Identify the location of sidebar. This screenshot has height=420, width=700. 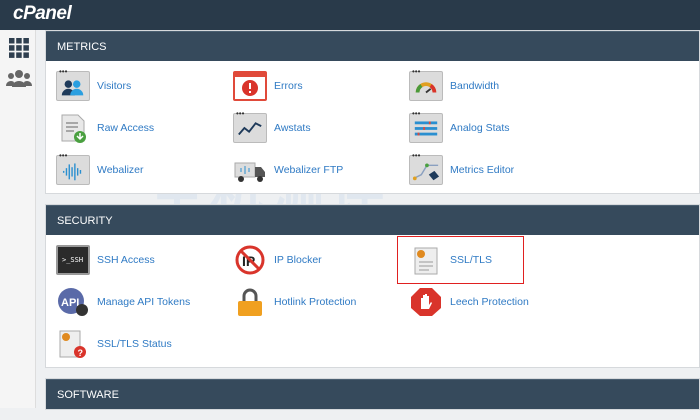
(18, 219).